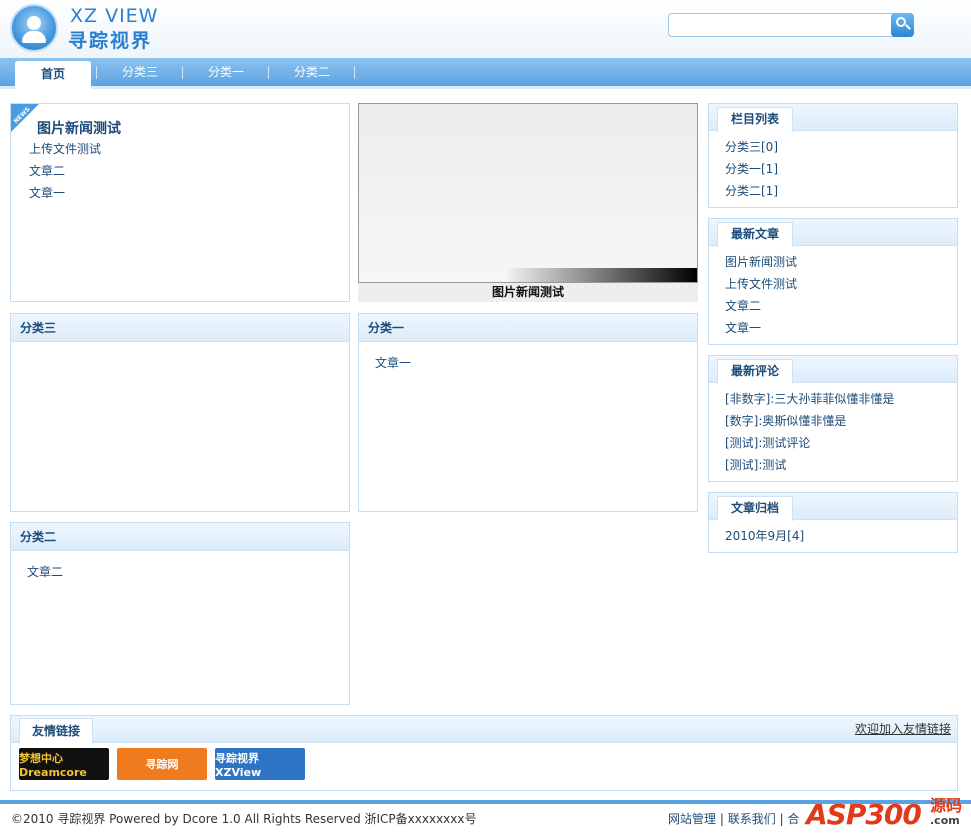 This screenshot has height=840, width=971. Describe the element at coordinates (260, 764) in the screenshot. I see `friend-logo-xzview: 寻踪视界 XZView` at that location.